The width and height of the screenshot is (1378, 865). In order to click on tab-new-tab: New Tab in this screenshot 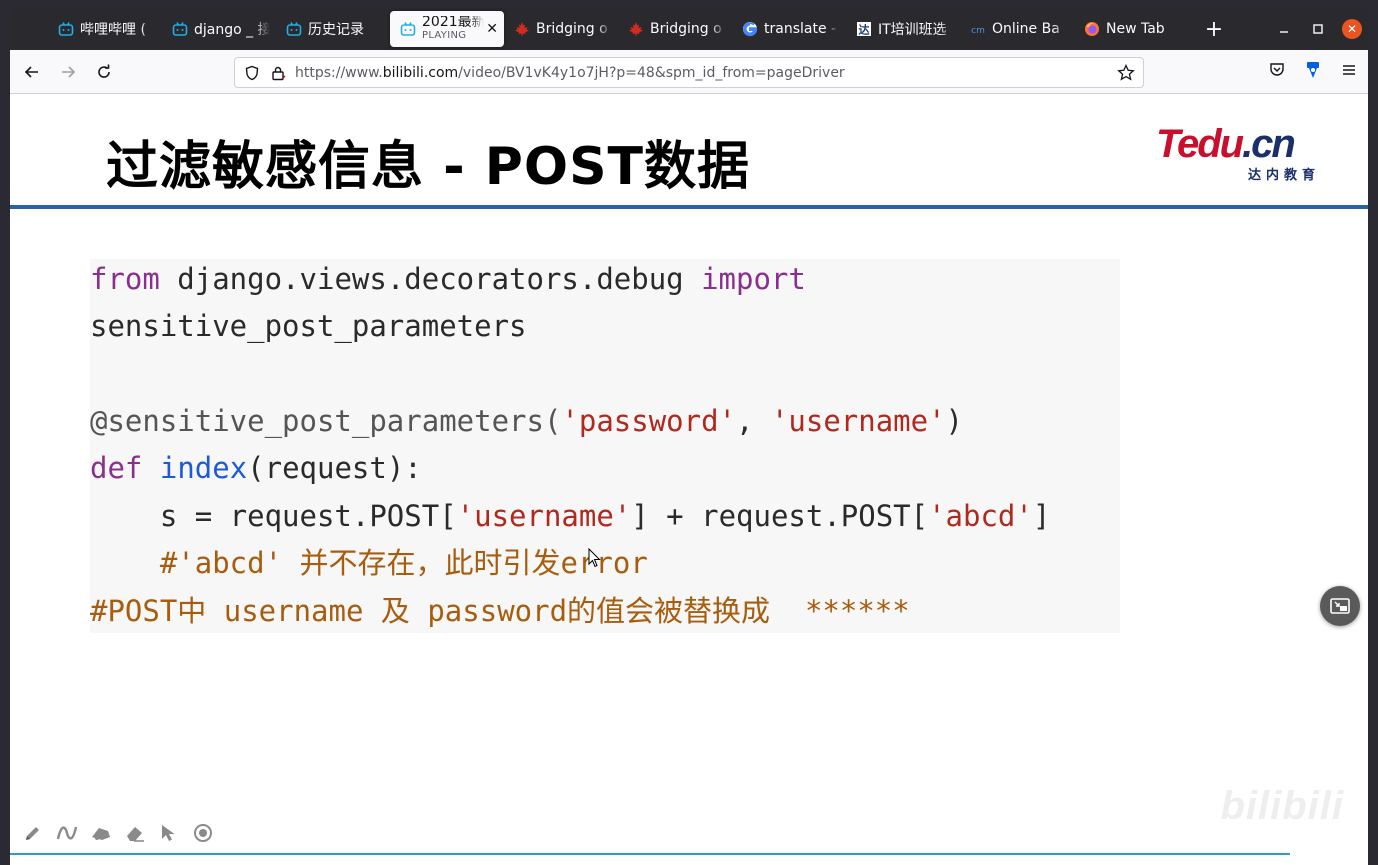, I will do `click(1131, 29)`.